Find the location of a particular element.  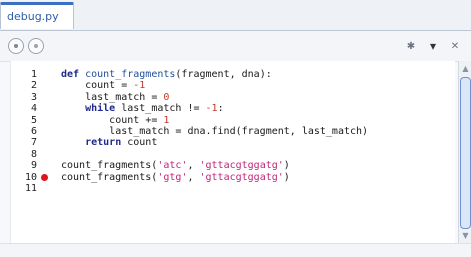

code-token: last_match != is located at coordinates (163, 109).